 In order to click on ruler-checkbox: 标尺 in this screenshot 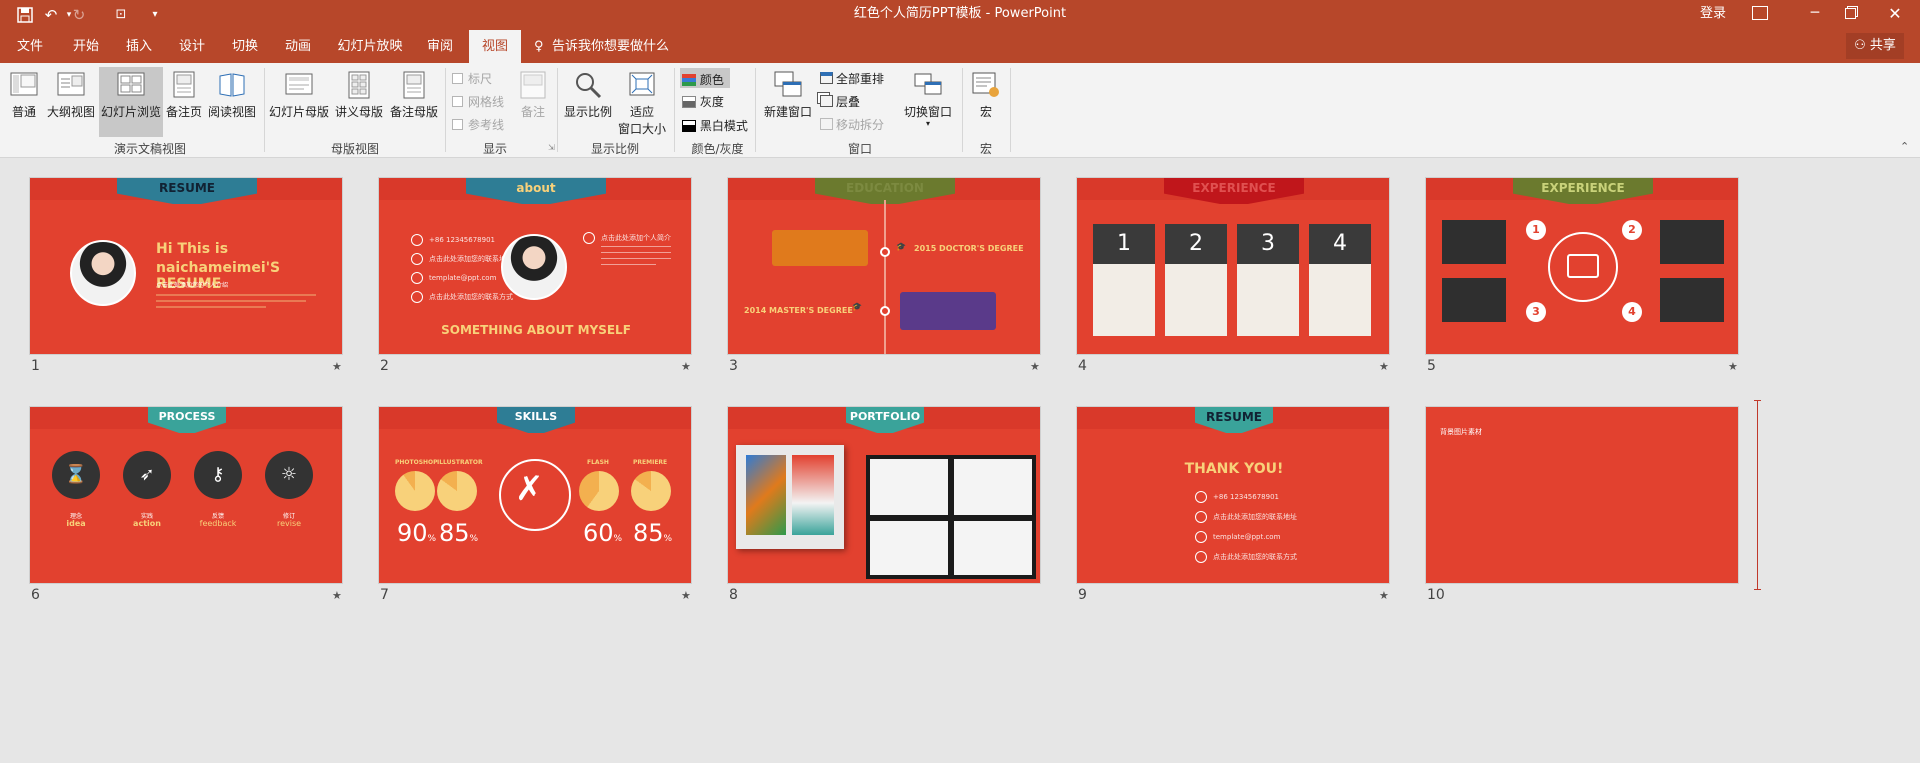, I will do `click(472, 78)`.